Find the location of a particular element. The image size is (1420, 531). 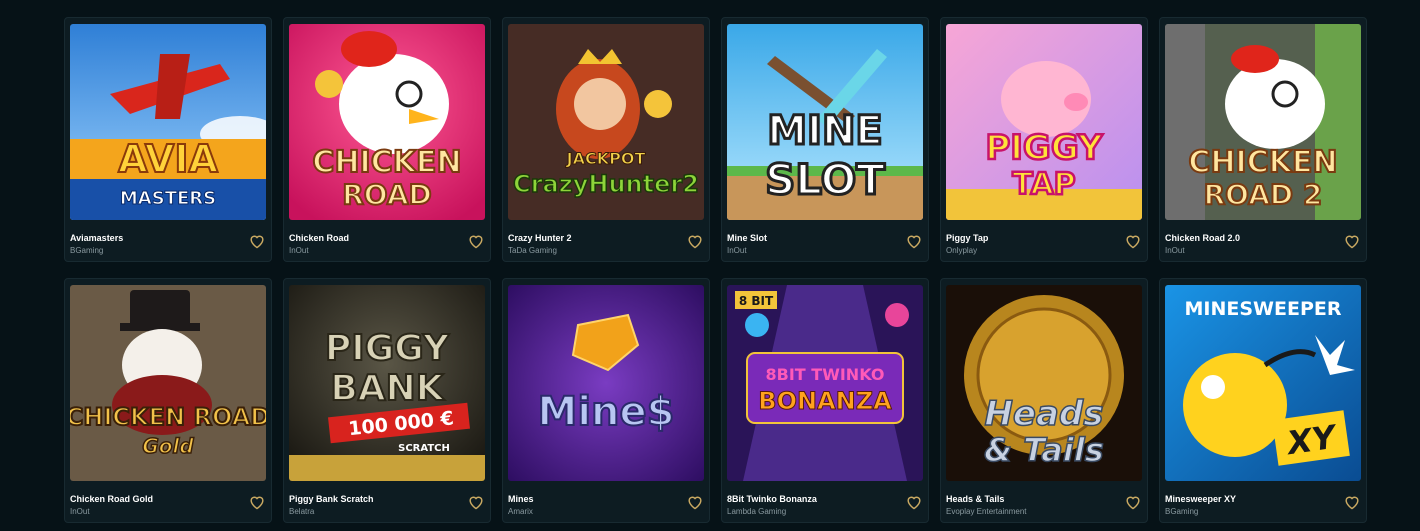

svg-text: XY is located at coordinates (1311, 439).